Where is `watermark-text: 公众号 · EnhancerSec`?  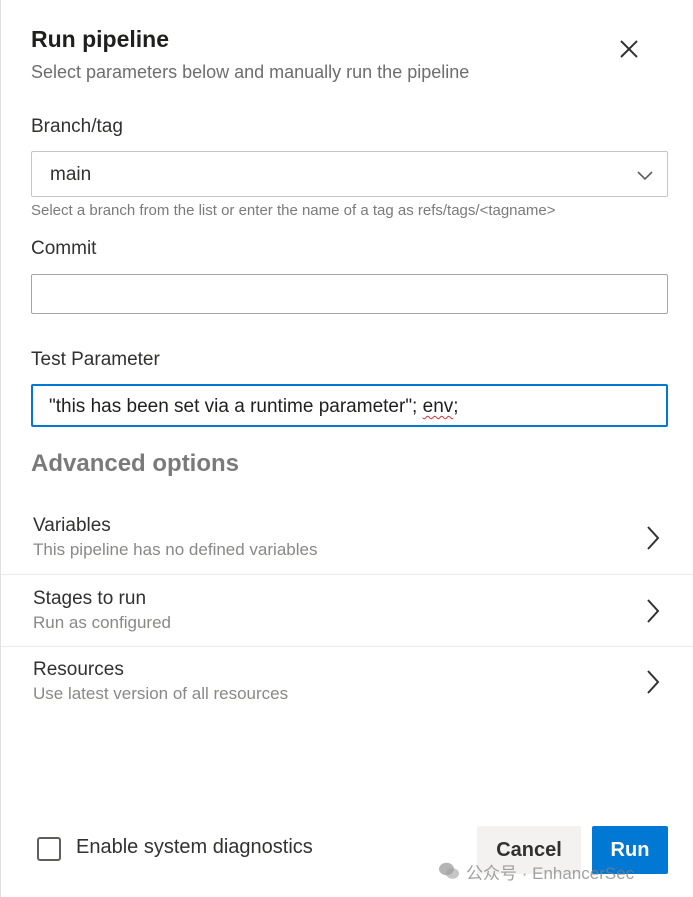 watermark-text: 公众号 · EnhancerSec is located at coordinates (550, 873).